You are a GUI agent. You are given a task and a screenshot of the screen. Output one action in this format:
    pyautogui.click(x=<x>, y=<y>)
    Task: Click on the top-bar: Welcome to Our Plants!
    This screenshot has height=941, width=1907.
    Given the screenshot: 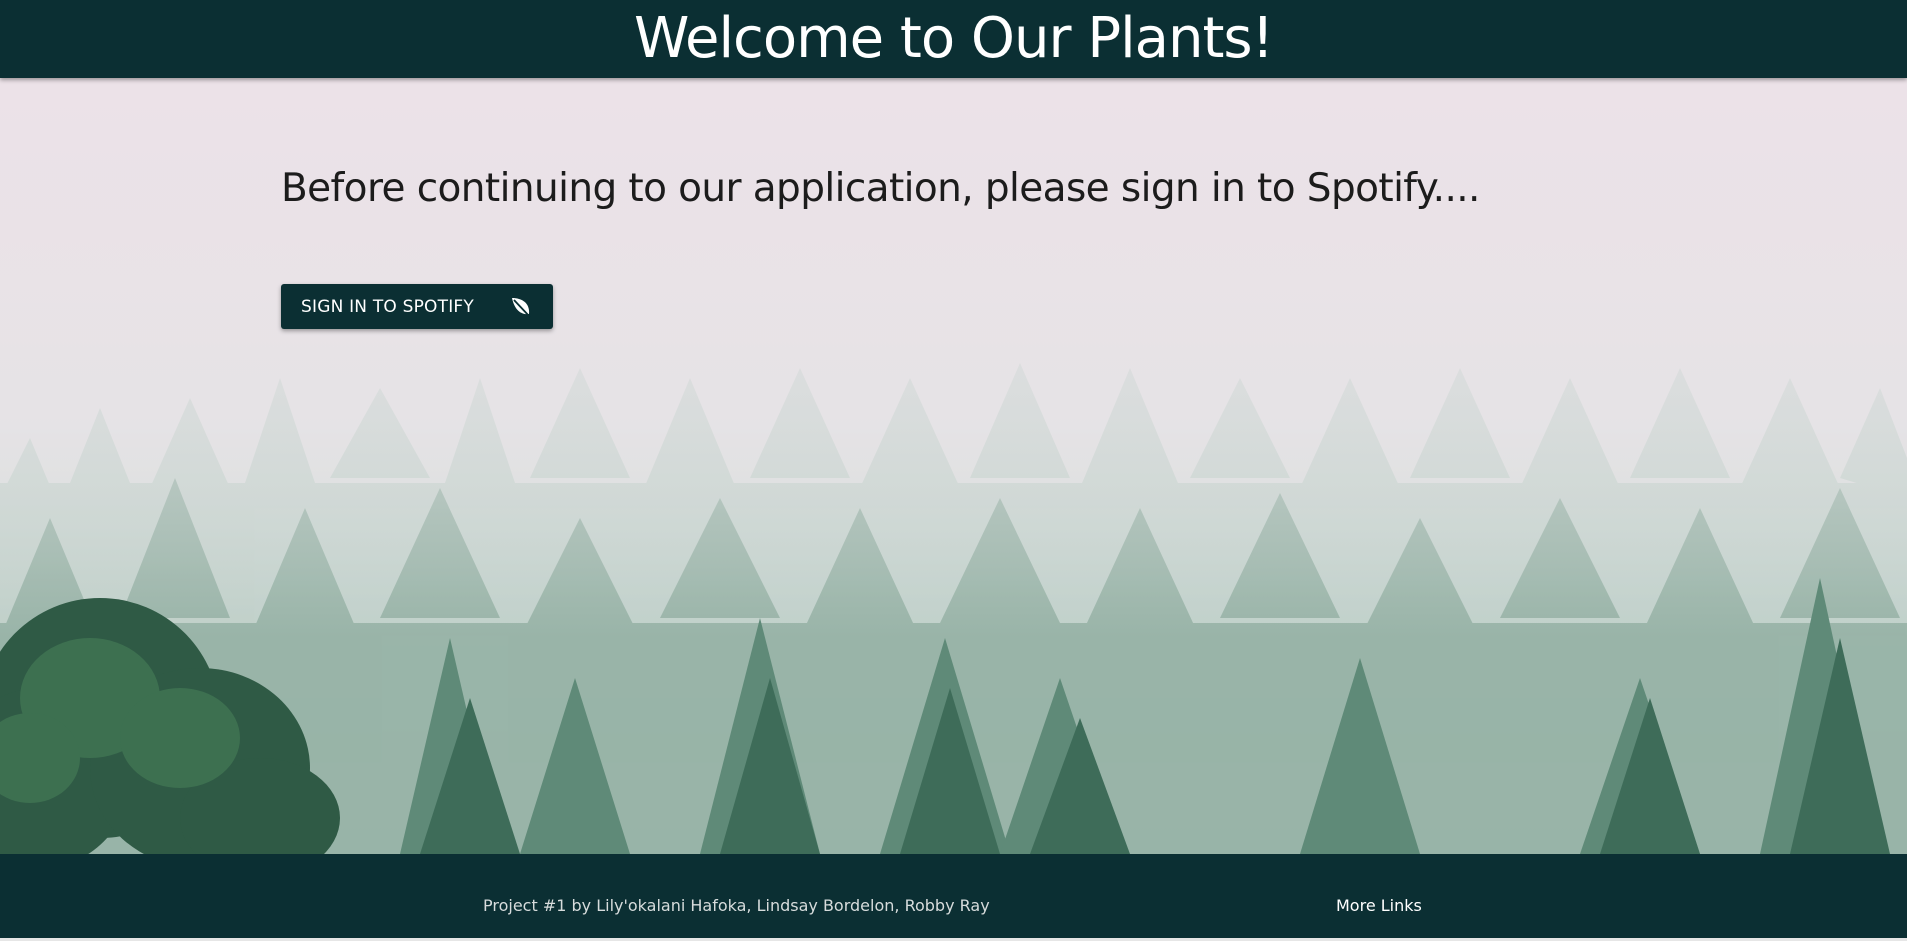 What is the action you would take?
    pyautogui.click(x=953, y=39)
    